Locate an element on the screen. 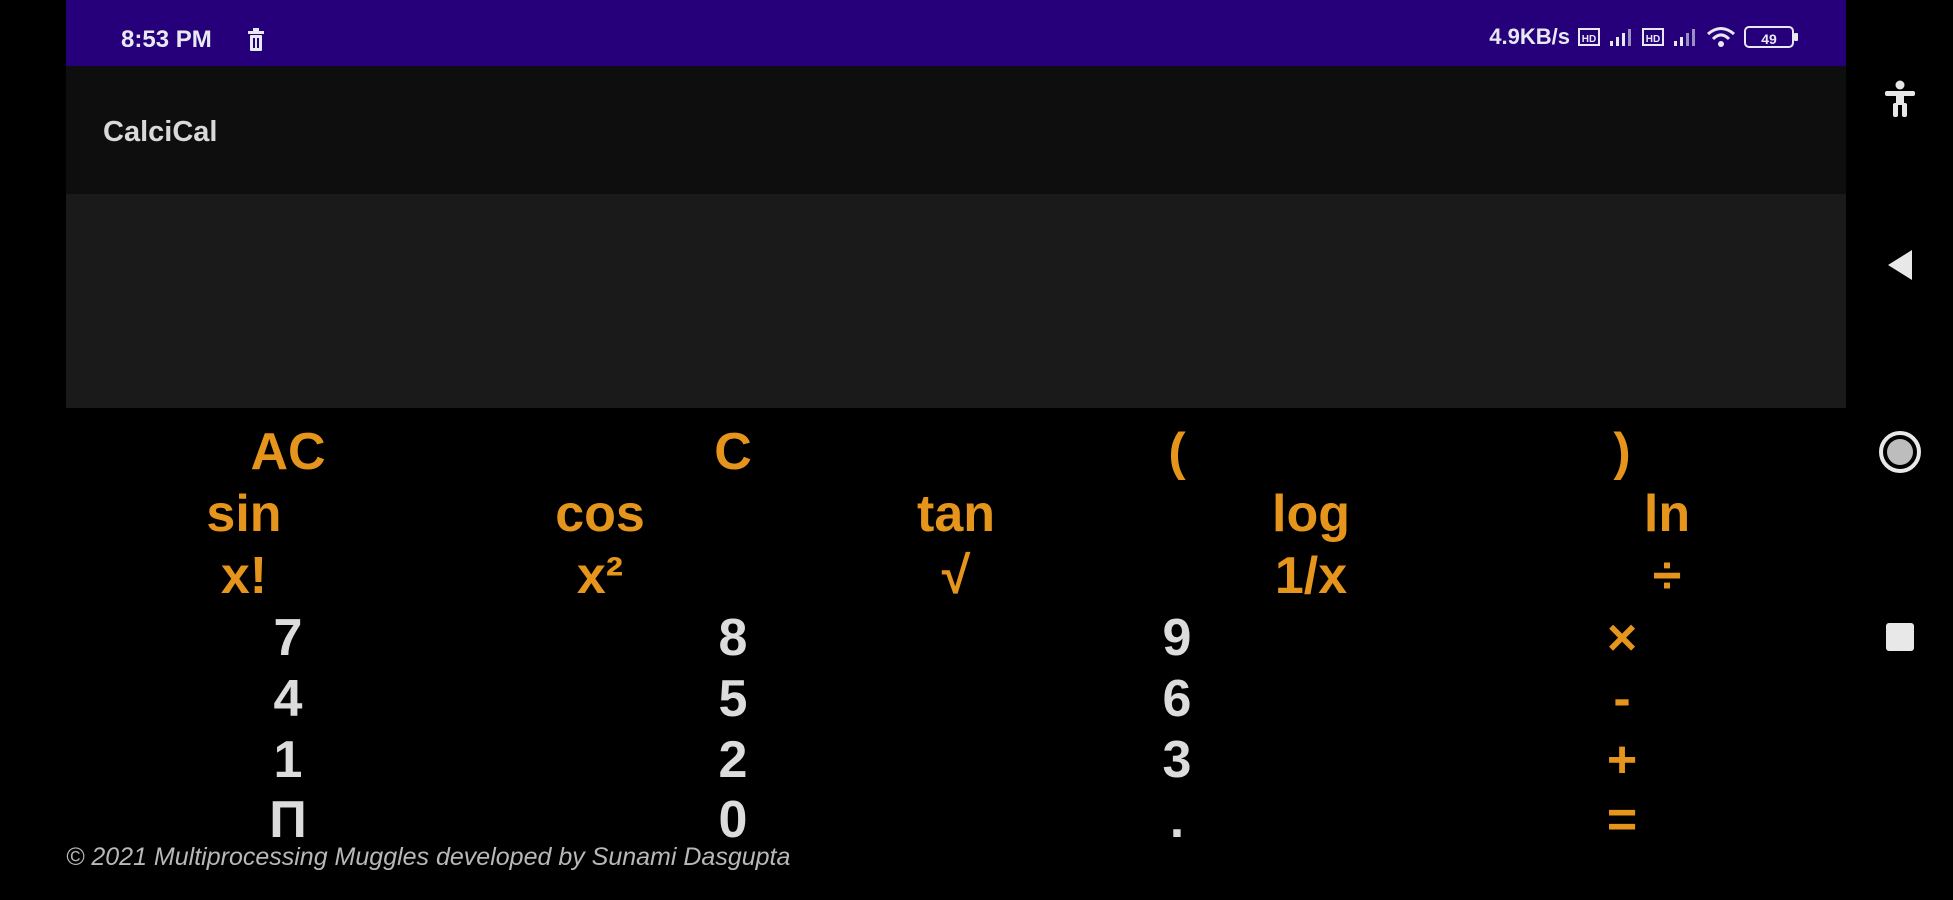 Image resolution: width=1953 pixels, height=900 pixels. signal-icon is located at coordinates (1620, 37).